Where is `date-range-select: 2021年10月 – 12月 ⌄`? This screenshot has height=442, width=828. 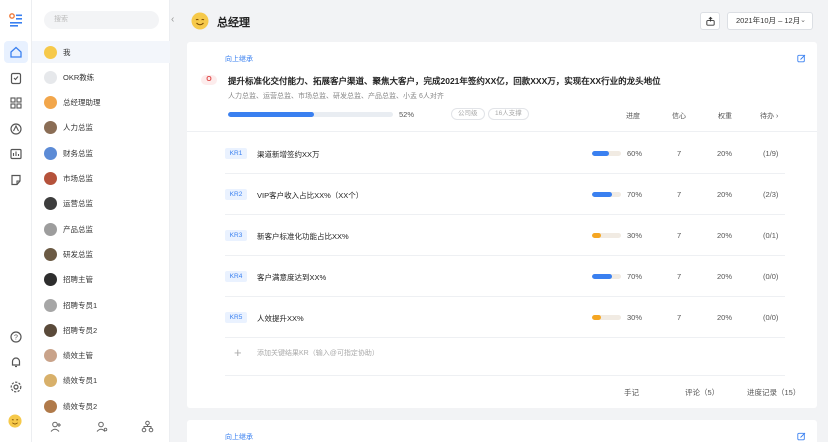
date-range-select: 2021年10月 – 12月 ⌄ is located at coordinates (770, 21).